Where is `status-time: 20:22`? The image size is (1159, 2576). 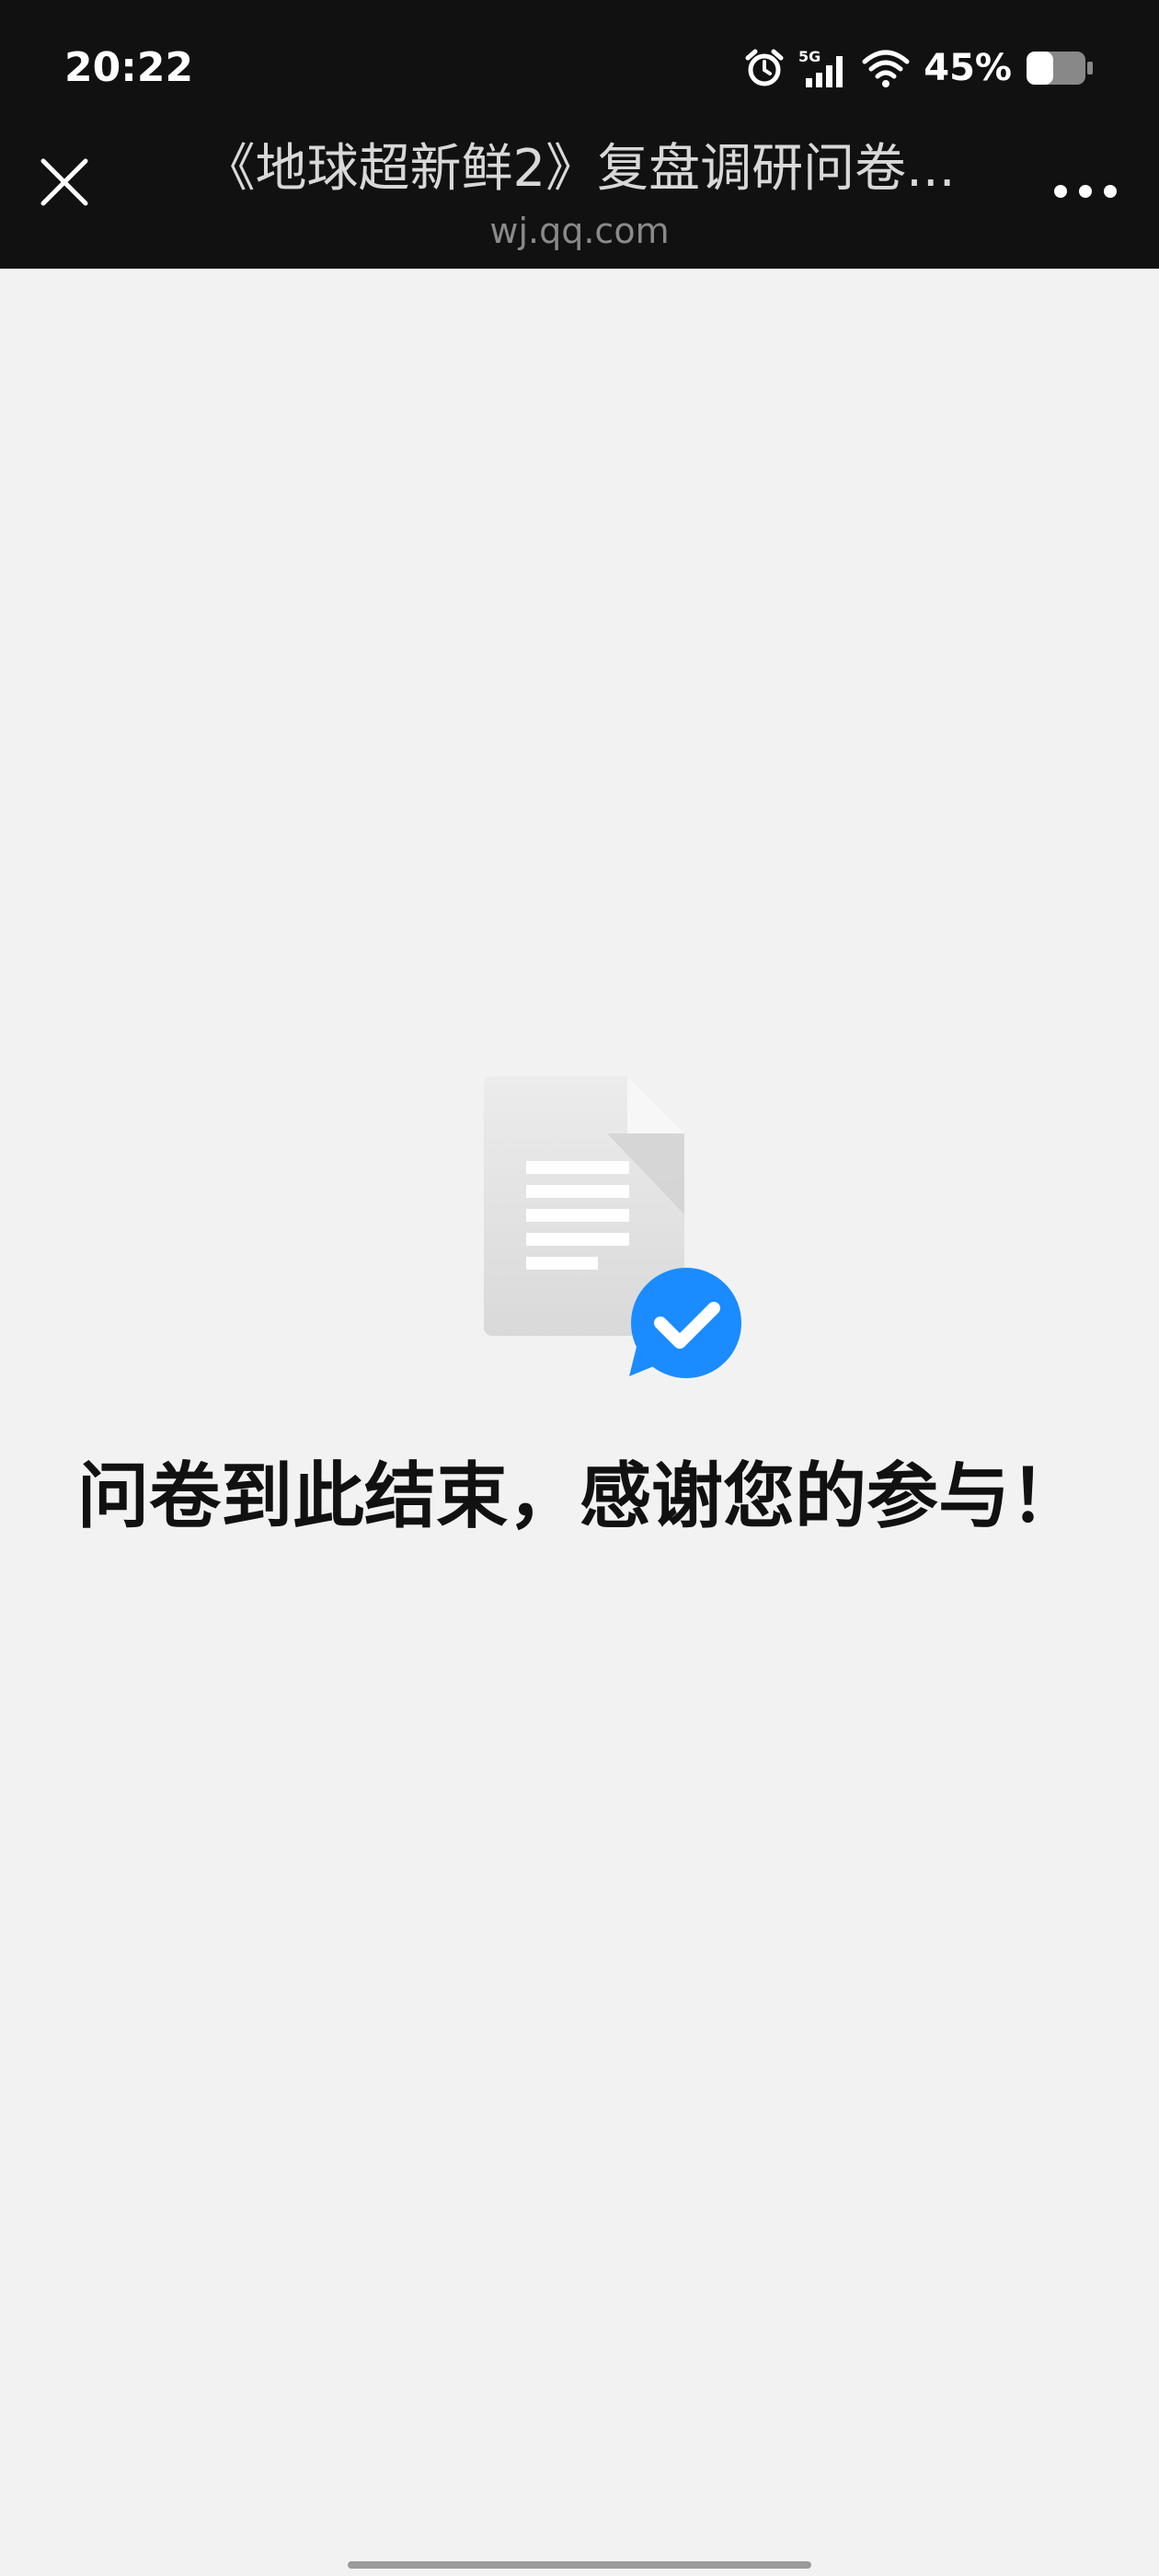 status-time: 20:22 is located at coordinates (129, 67).